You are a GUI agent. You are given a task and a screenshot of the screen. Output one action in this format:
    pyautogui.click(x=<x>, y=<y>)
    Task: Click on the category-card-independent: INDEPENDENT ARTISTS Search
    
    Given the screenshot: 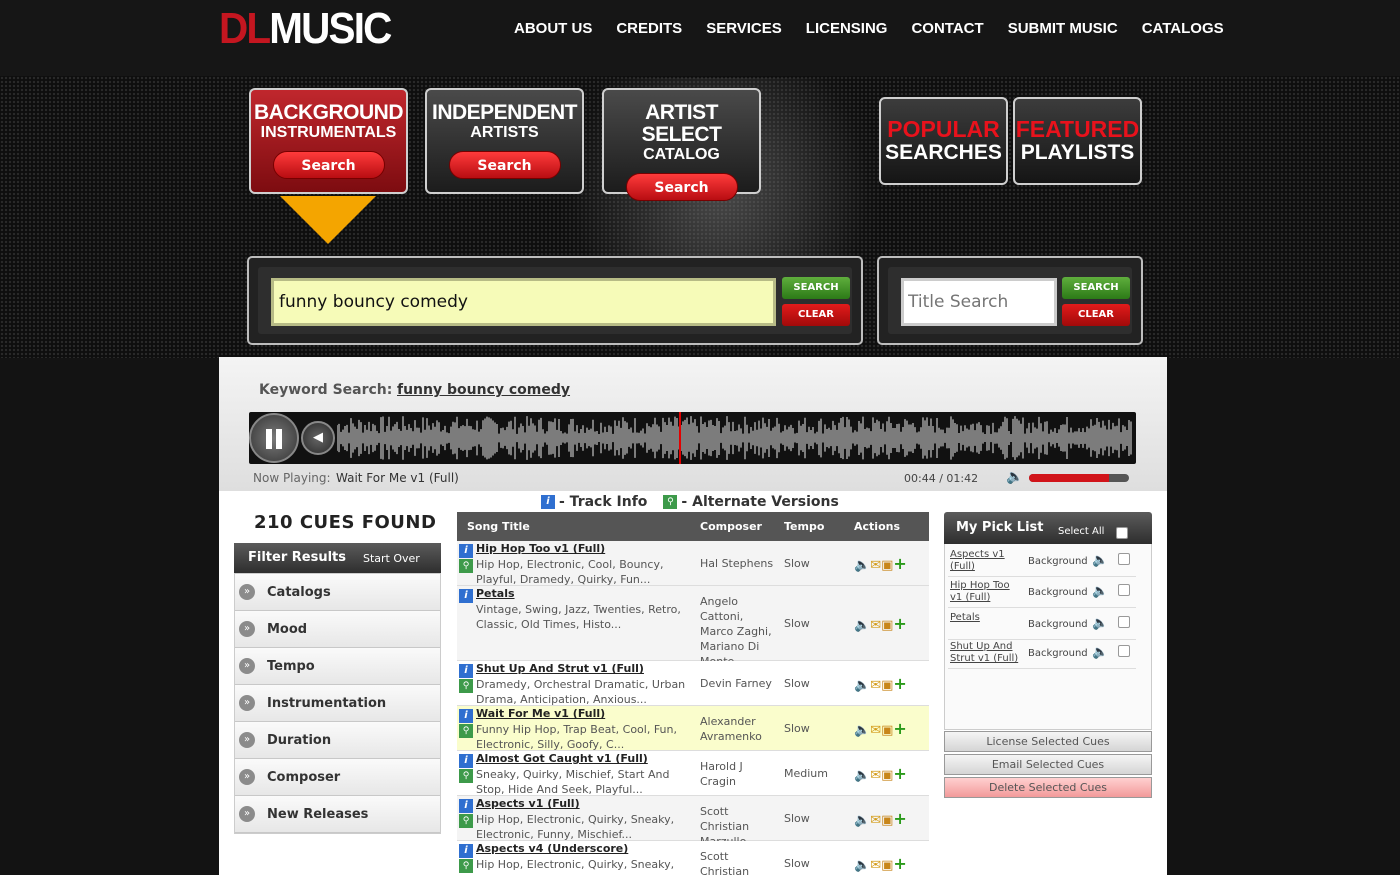 What is the action you would take?
    pyautogui.click(x=504, y=141)
    